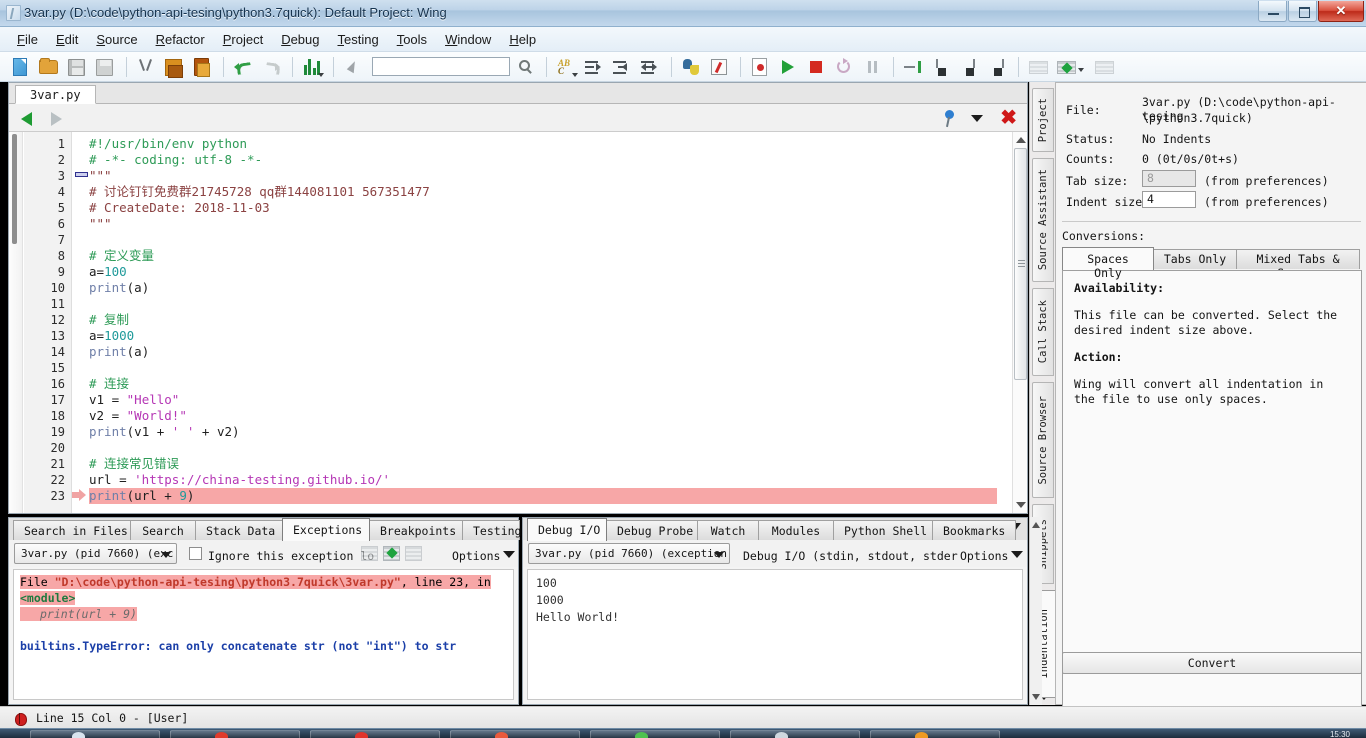 Image resolution: width=1366 pixels, height=738 pixels. Describe the element at coordinates (728, 530) in the screenshot. I see `debugio-tab-watch: Watch` at that location.